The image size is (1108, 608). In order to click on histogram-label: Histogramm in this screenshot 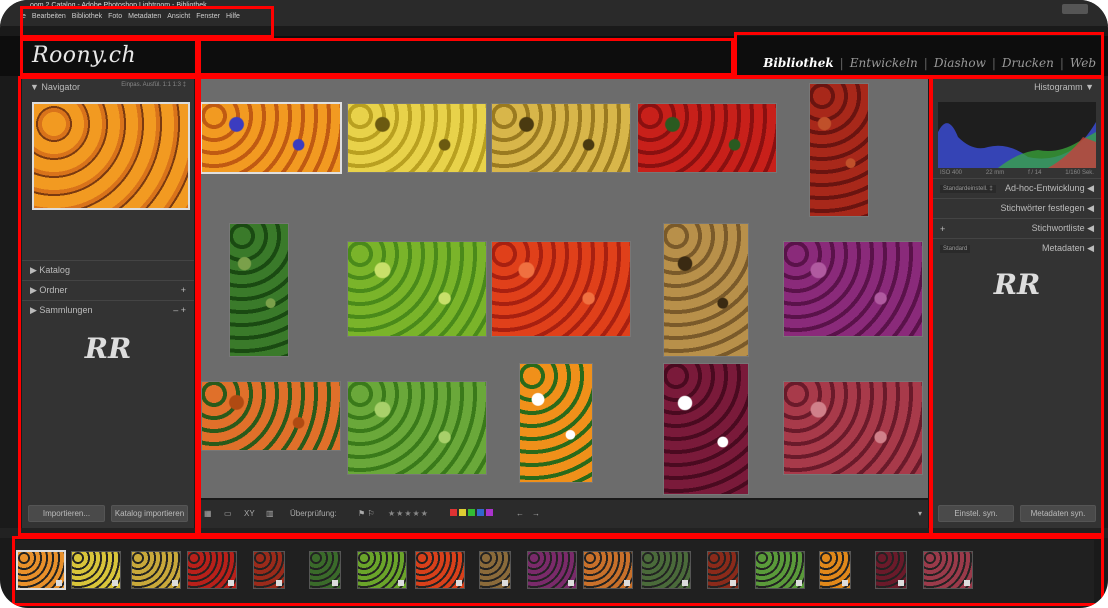, I will do `click(1058, 87)`.